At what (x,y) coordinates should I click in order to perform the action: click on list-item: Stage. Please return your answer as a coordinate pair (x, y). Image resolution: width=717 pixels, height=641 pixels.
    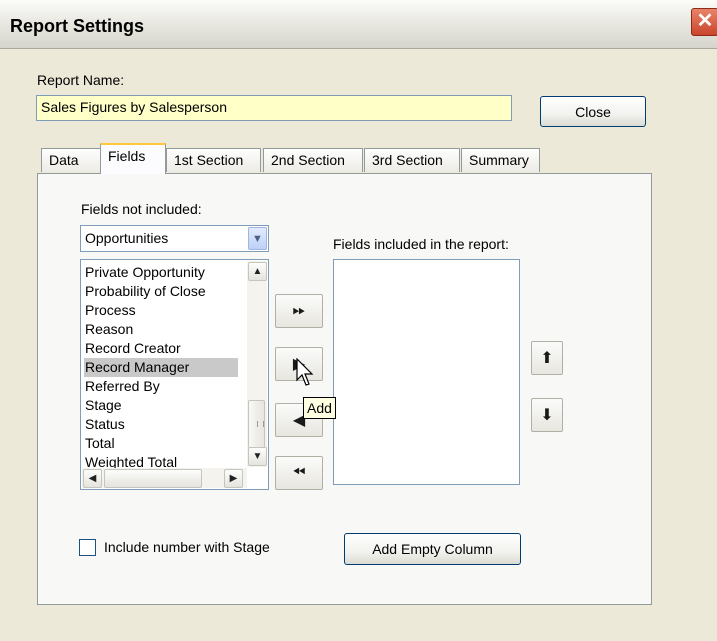
    Looking at the image, I should click on (161, 405).